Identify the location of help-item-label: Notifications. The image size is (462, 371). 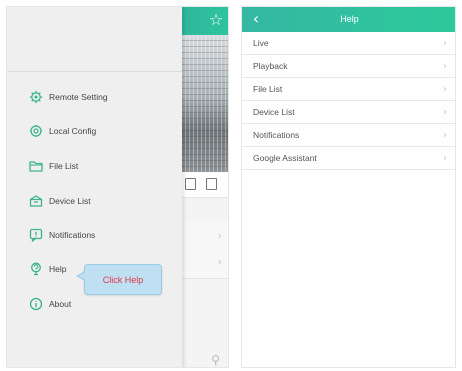
(276, 135).